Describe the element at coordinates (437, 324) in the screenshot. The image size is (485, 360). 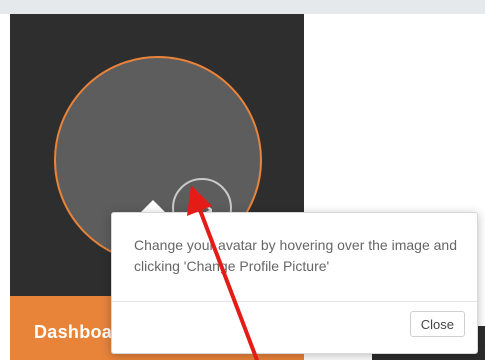
I see `close-button: Close` at that location.